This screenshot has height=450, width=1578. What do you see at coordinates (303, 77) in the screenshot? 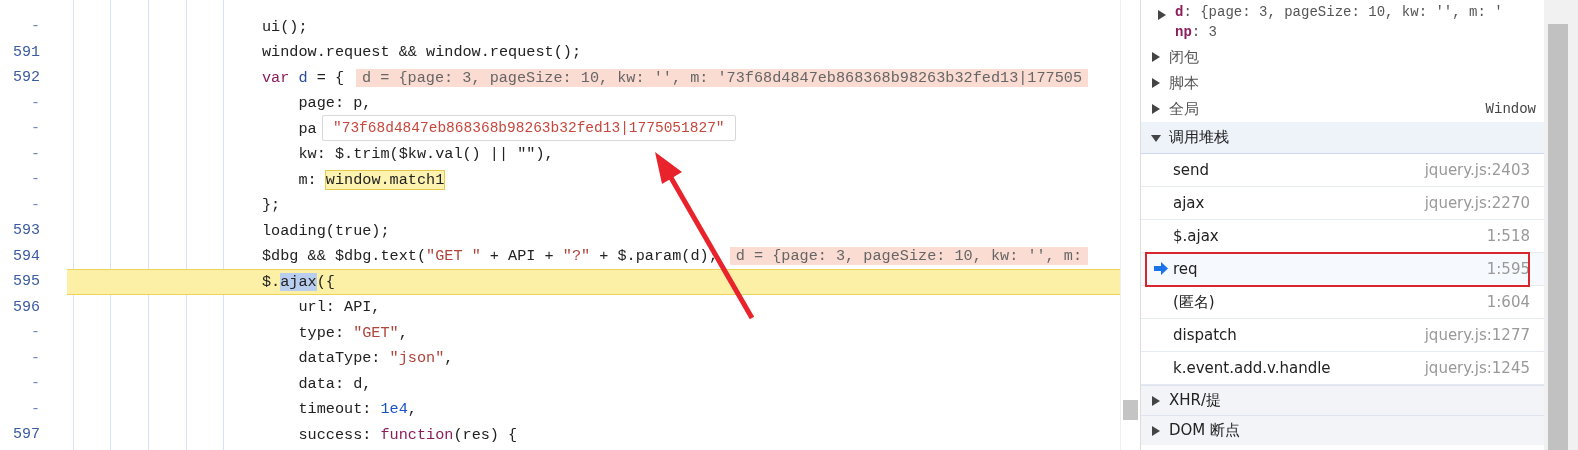
I see `code-line: var d = {` at bounding box center [303, 77].